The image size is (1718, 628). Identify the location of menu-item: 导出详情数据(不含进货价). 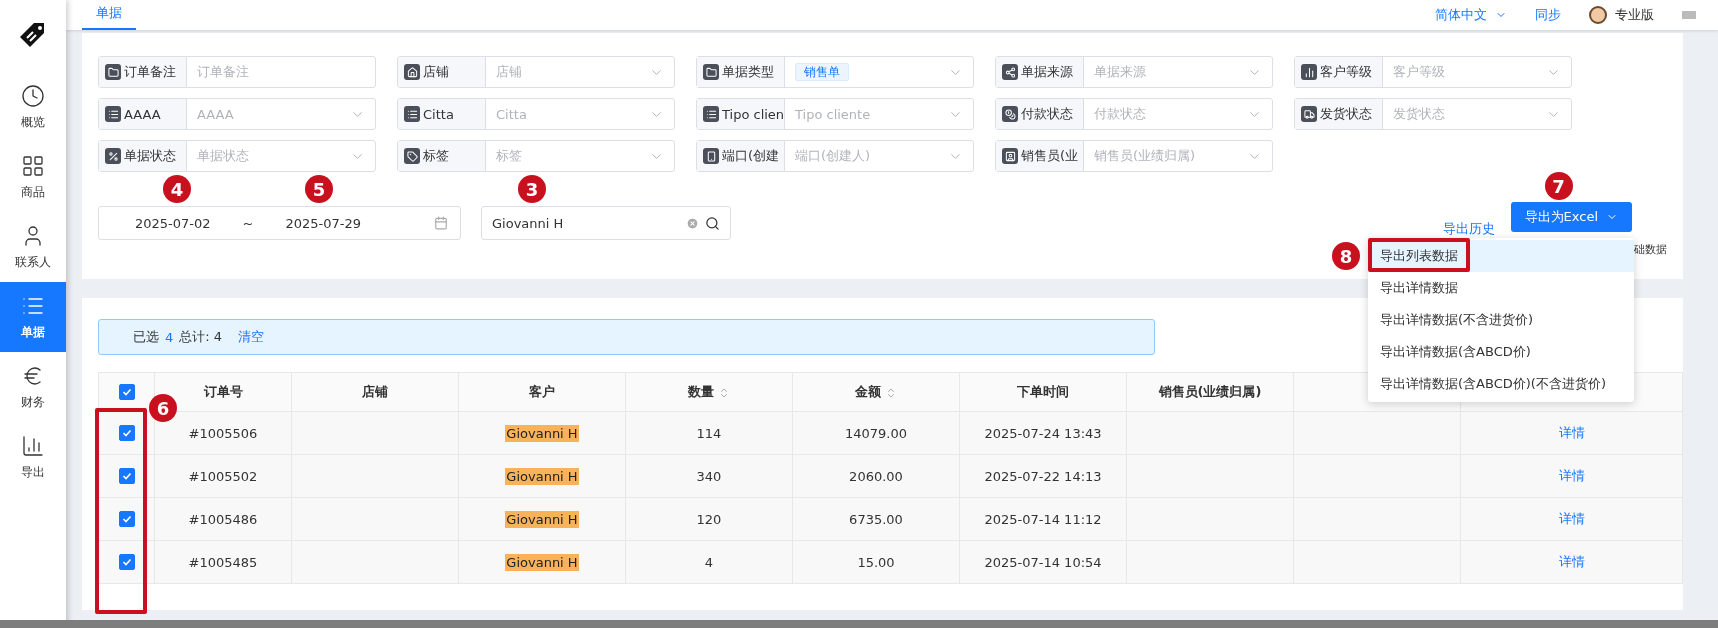
(1501, 320).